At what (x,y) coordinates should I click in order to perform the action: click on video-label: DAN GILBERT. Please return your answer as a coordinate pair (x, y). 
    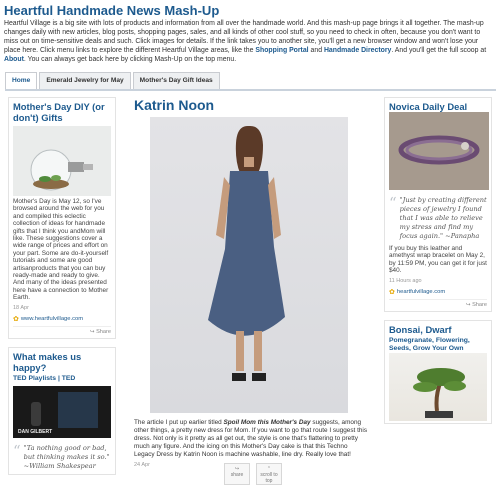
    Looking at the image, I should click on (35, 432).